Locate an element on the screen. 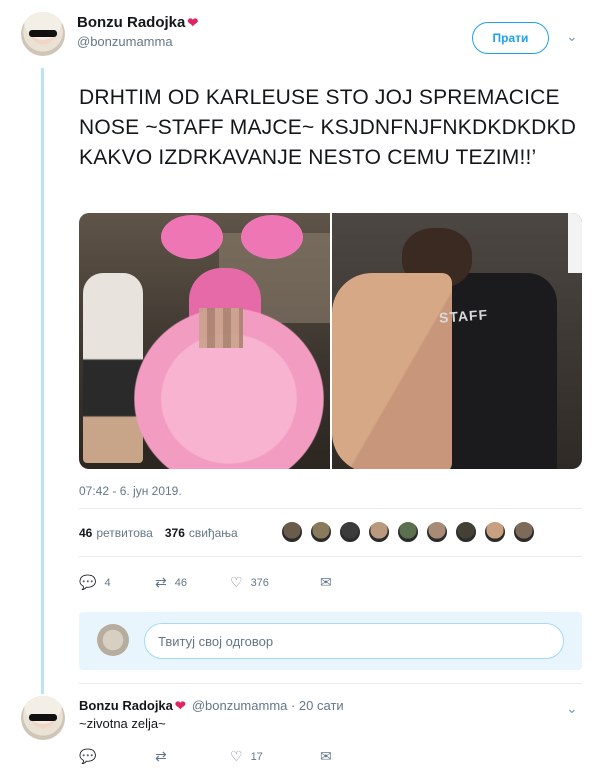 This screenshot has width=600, height=771. likers-avatars is located at coordinates (411, 532).